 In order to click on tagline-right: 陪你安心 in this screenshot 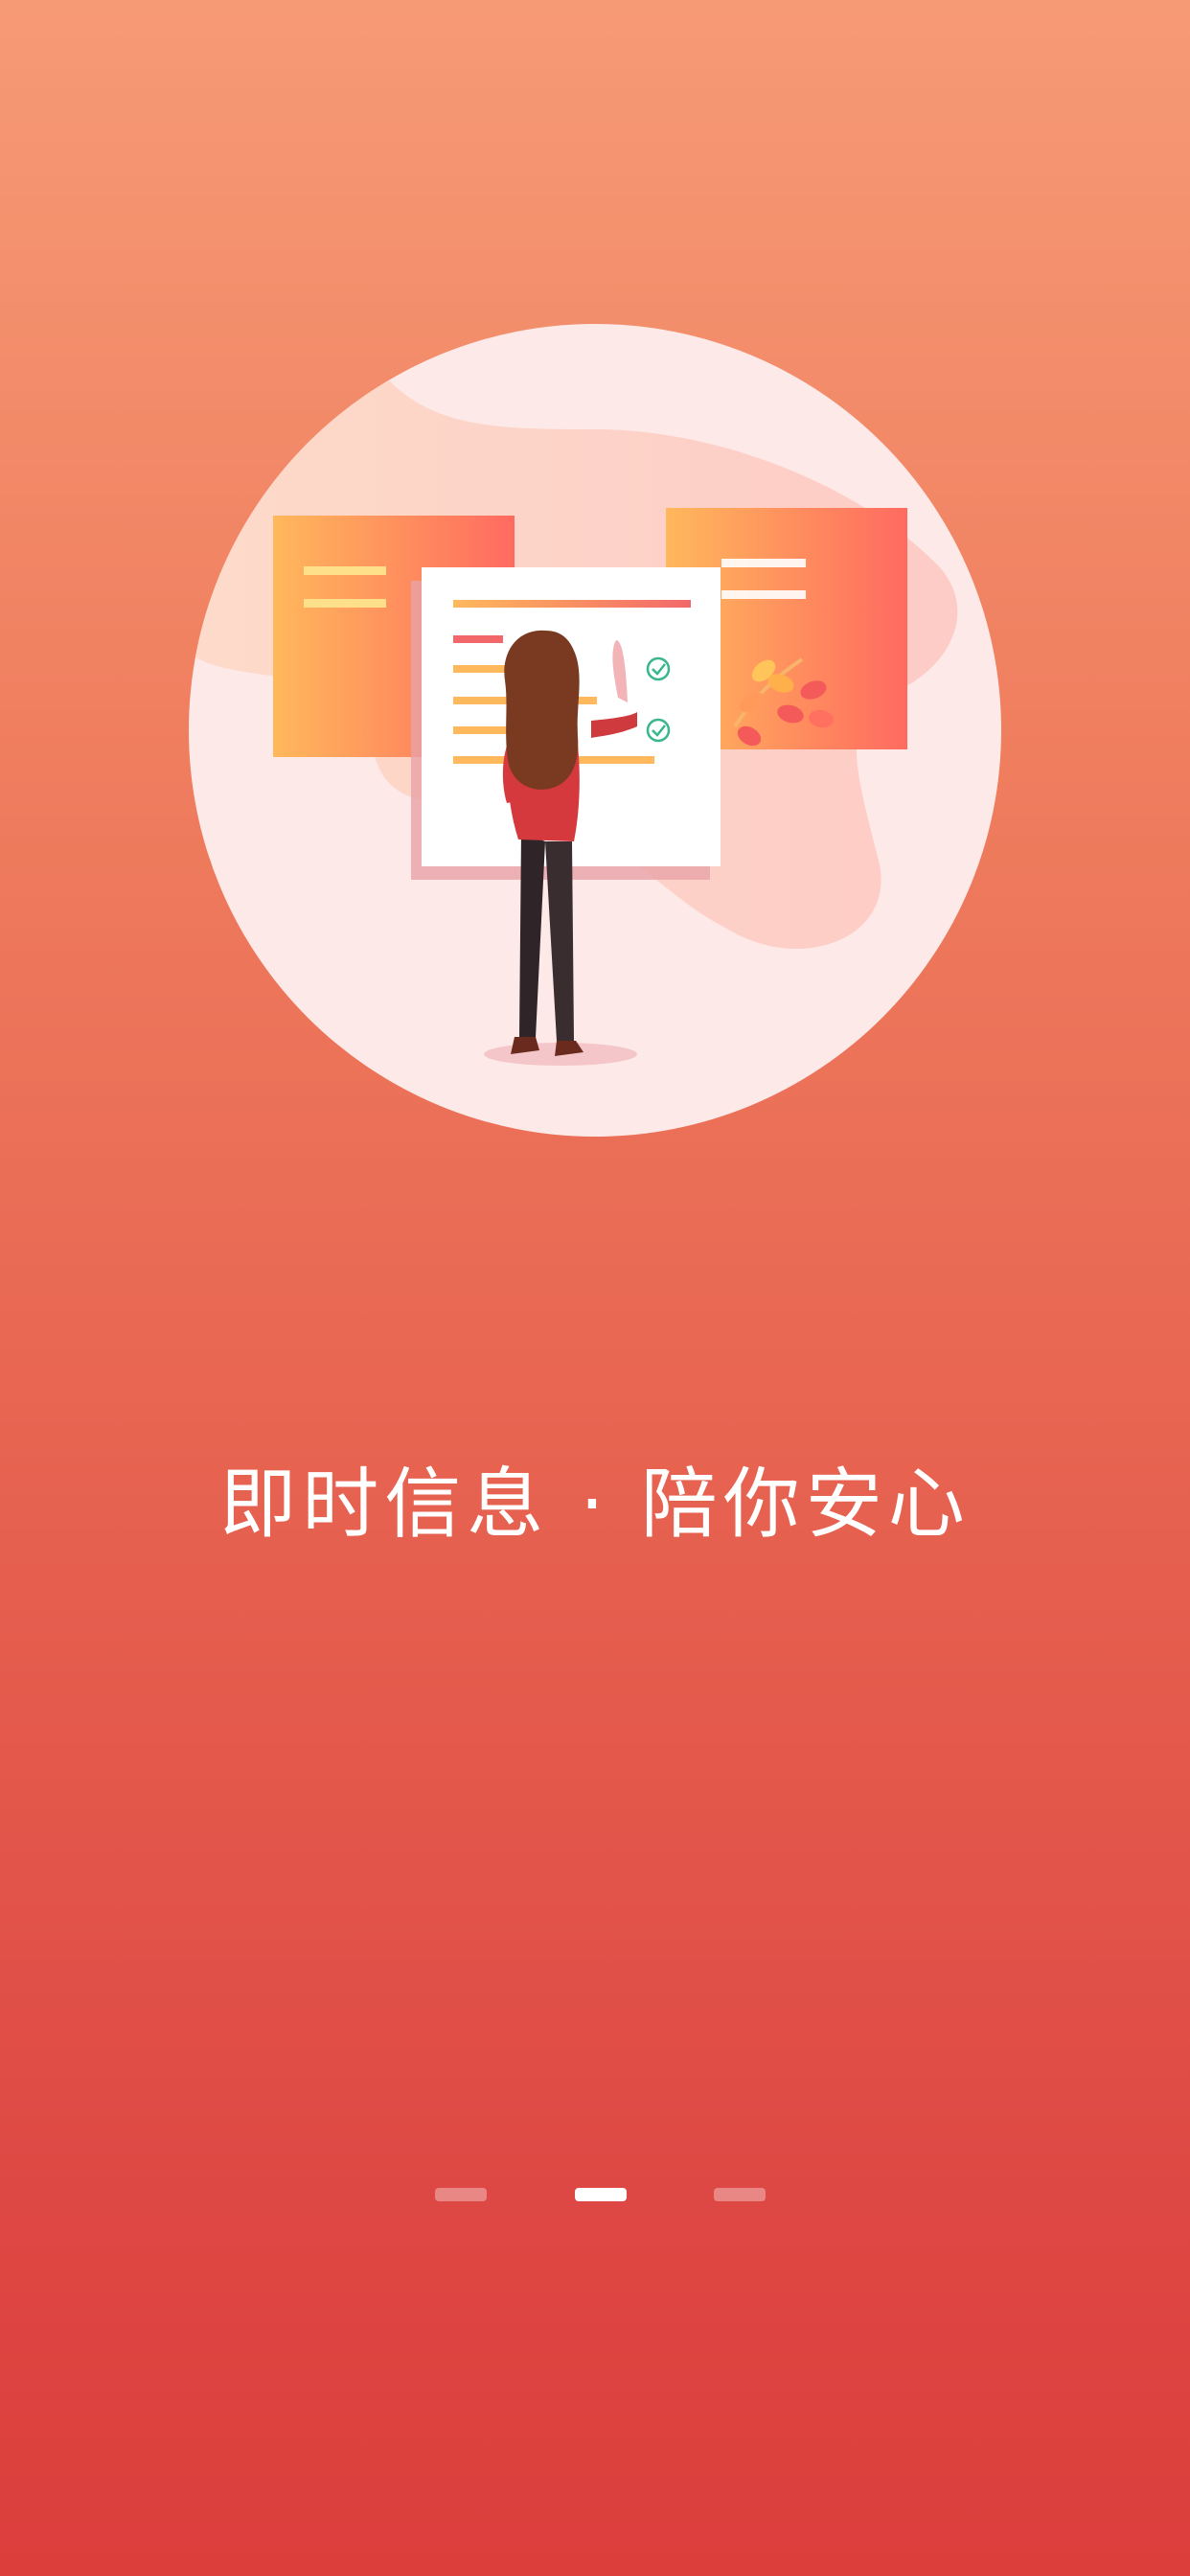, I will do `click(806, 1504)`.